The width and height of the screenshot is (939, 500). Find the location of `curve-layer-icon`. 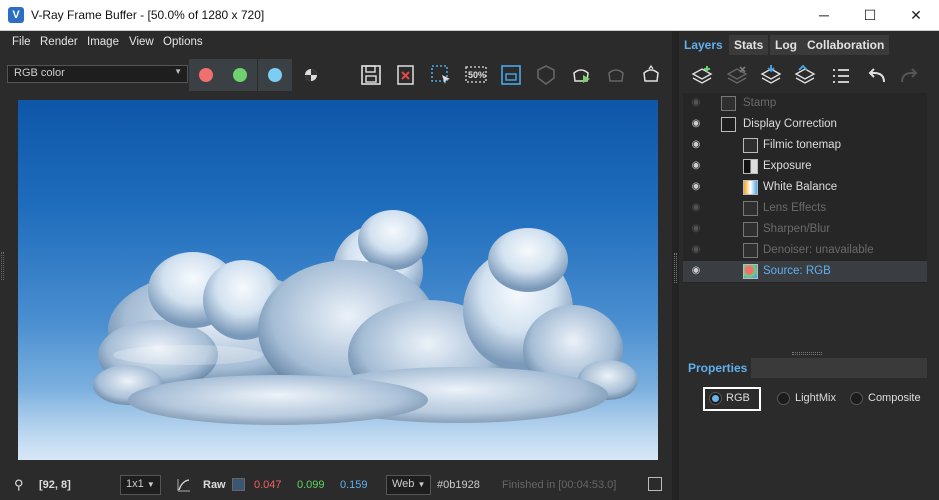

curve-layer-icon is located at coordinates (728, 124).